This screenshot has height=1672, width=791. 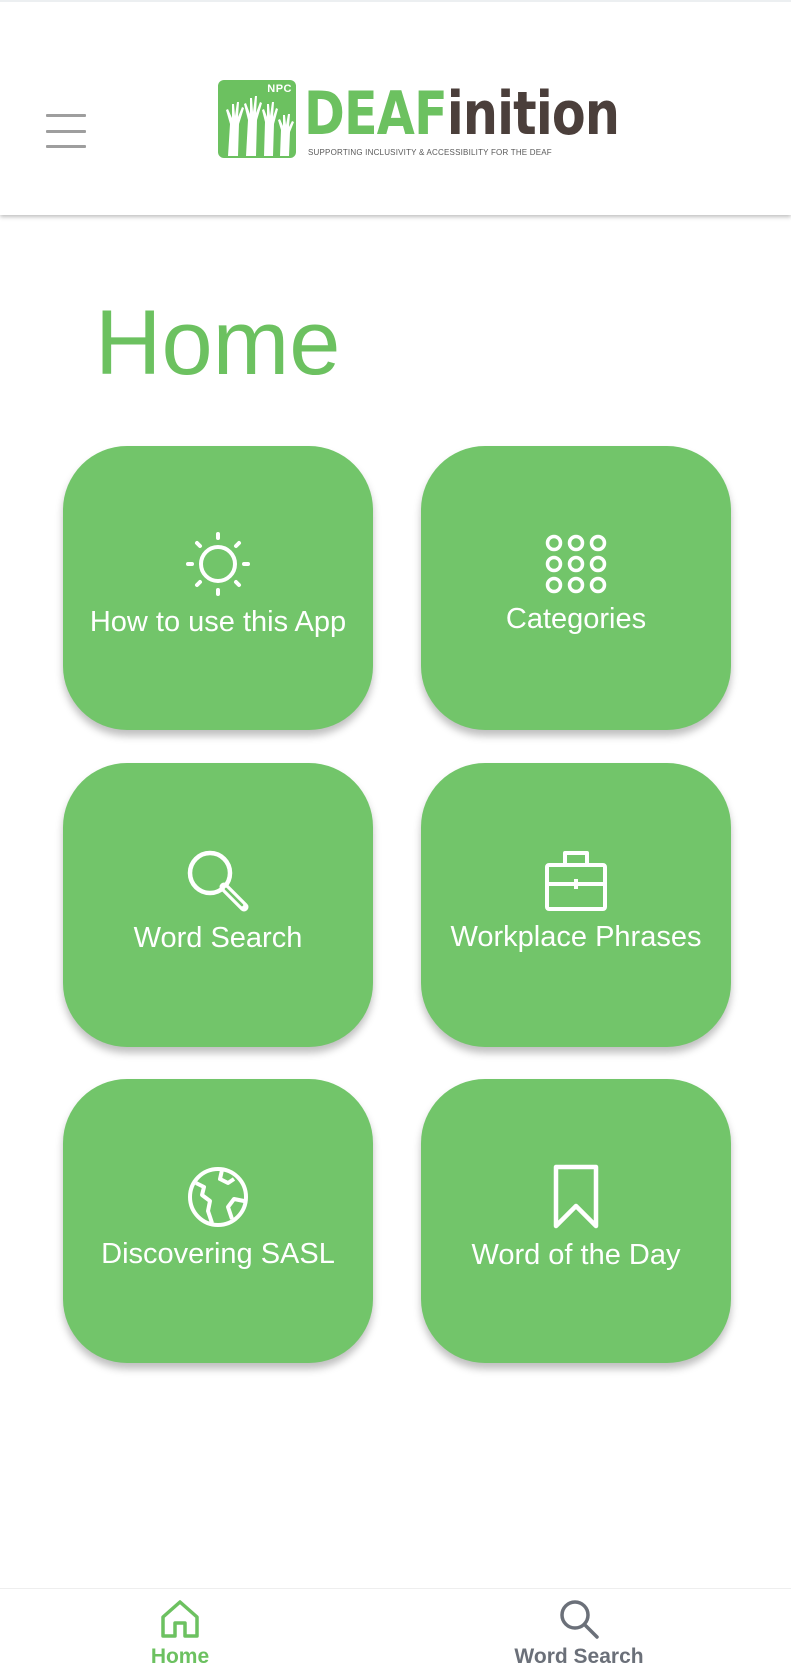 What do you see at coordinates (576, 1255) in the screenshot?
I see `tile-label: Word of the Day` at bounding box center [576, 1255].